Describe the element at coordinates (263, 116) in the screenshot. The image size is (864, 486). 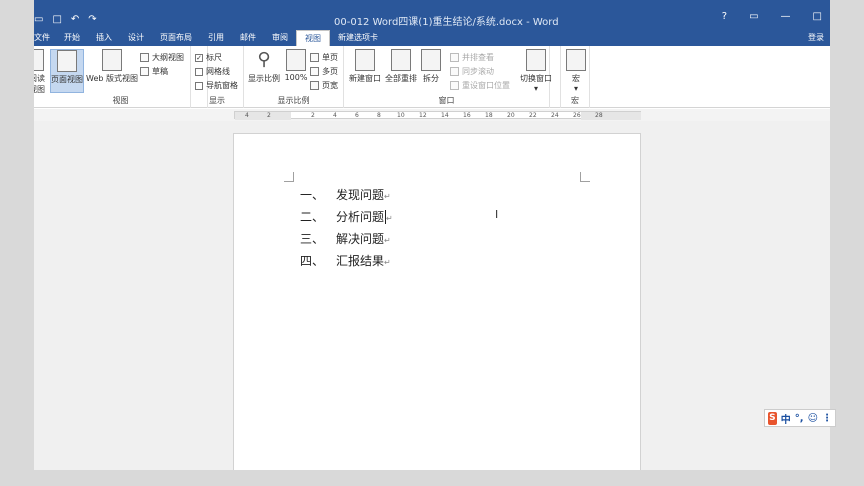
I see `ruler-margin-left` at that location.